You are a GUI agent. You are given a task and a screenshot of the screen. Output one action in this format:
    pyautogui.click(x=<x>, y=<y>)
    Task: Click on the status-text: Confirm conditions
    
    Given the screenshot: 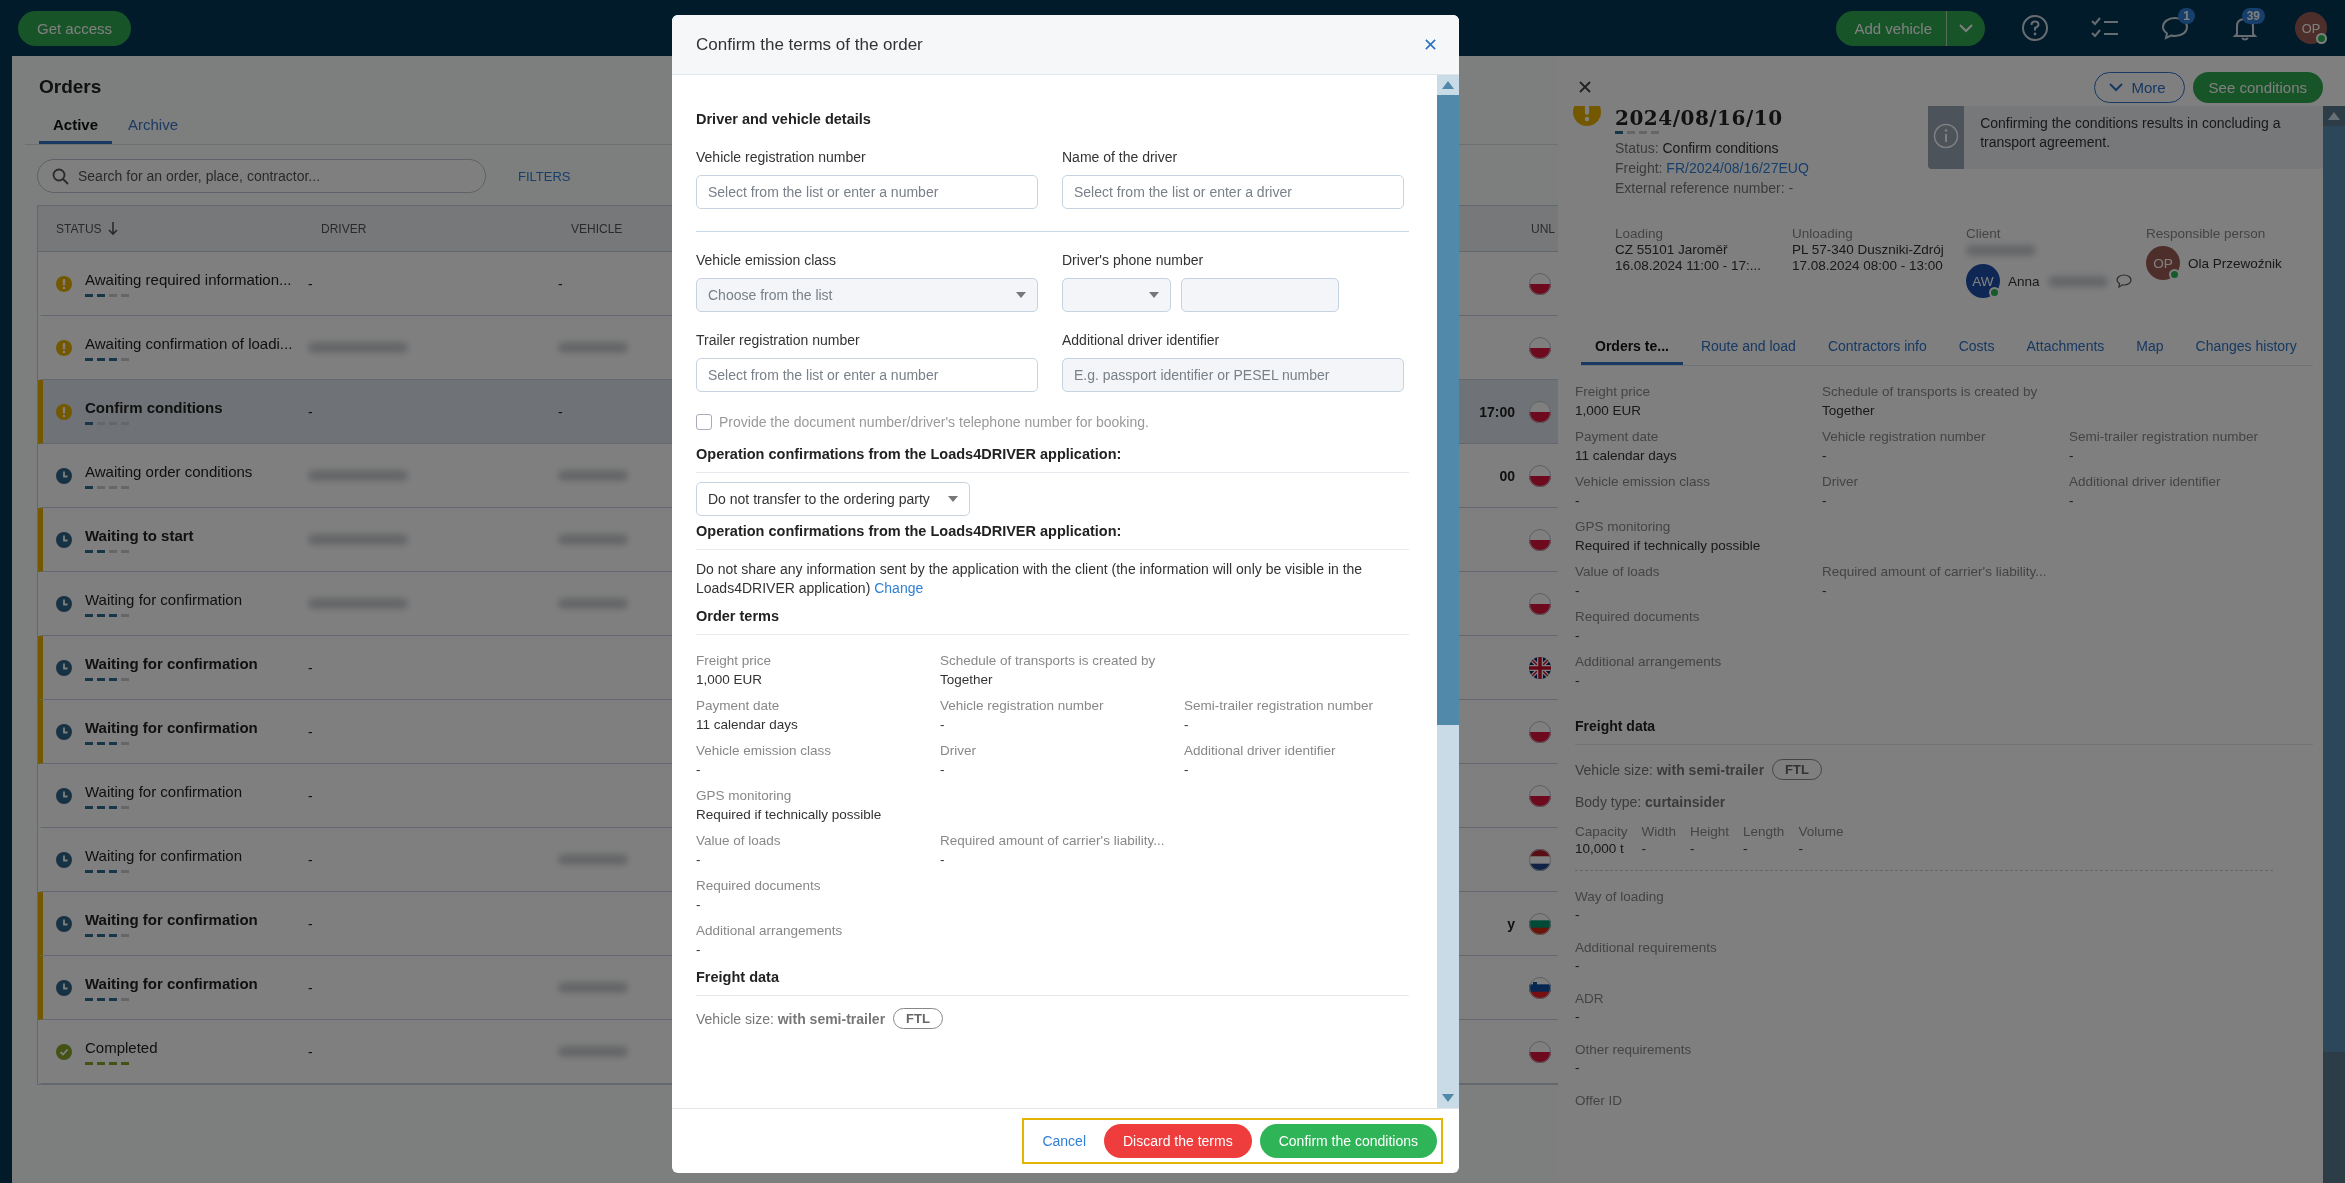 What is the action you would take?
    pyautogui.click(x=154, y=407)
    